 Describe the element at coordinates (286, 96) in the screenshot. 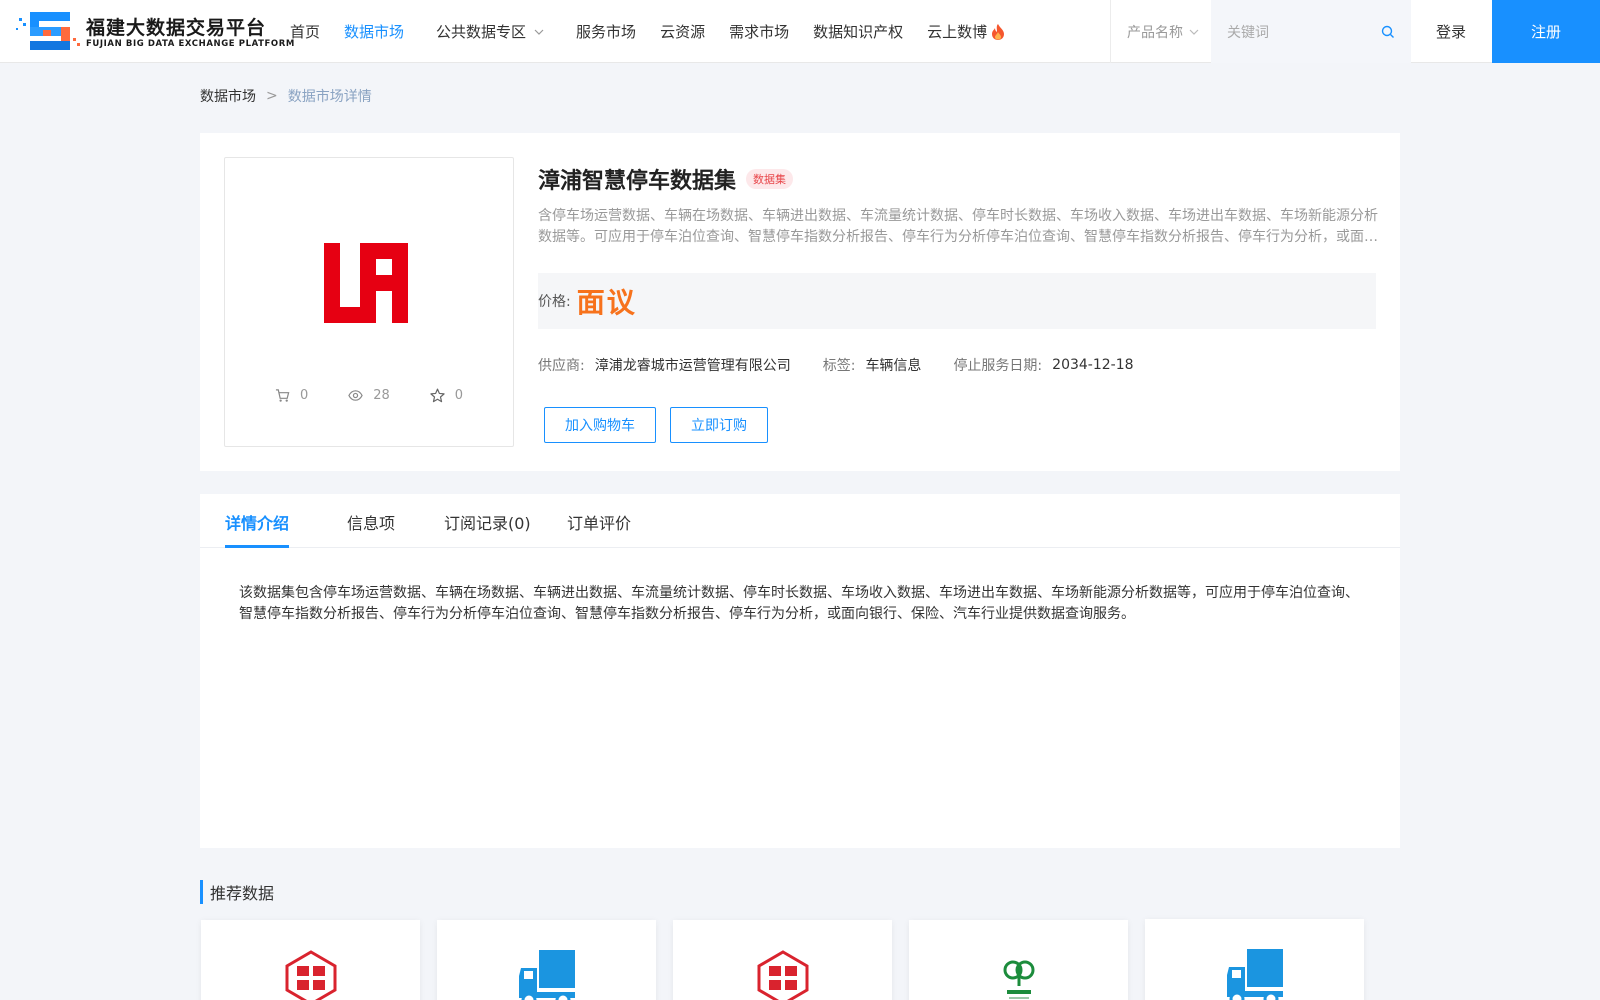

I see `breadcrumb: 数据市场 > 数据市场详情` at that location.